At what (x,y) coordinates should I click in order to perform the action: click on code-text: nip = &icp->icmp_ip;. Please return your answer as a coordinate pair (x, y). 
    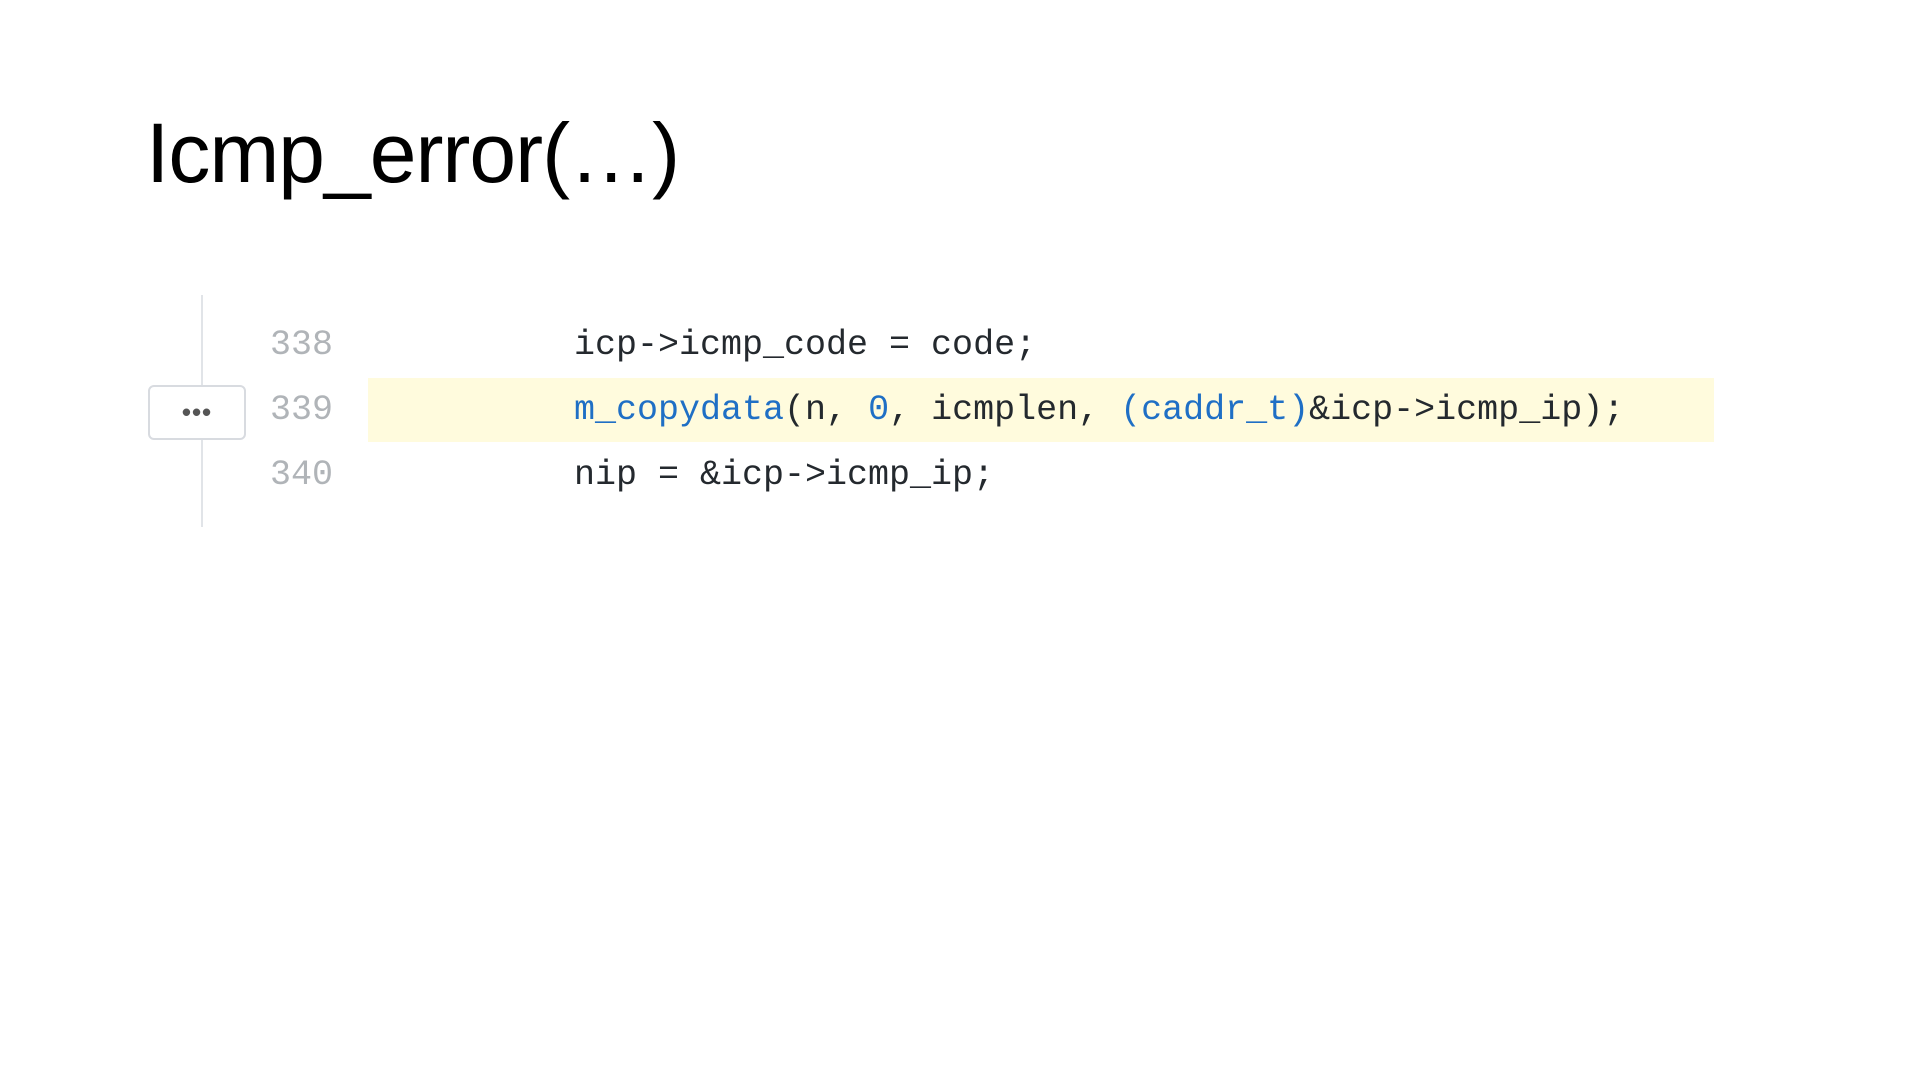
    Looking at the image, I should click on (784, 475).